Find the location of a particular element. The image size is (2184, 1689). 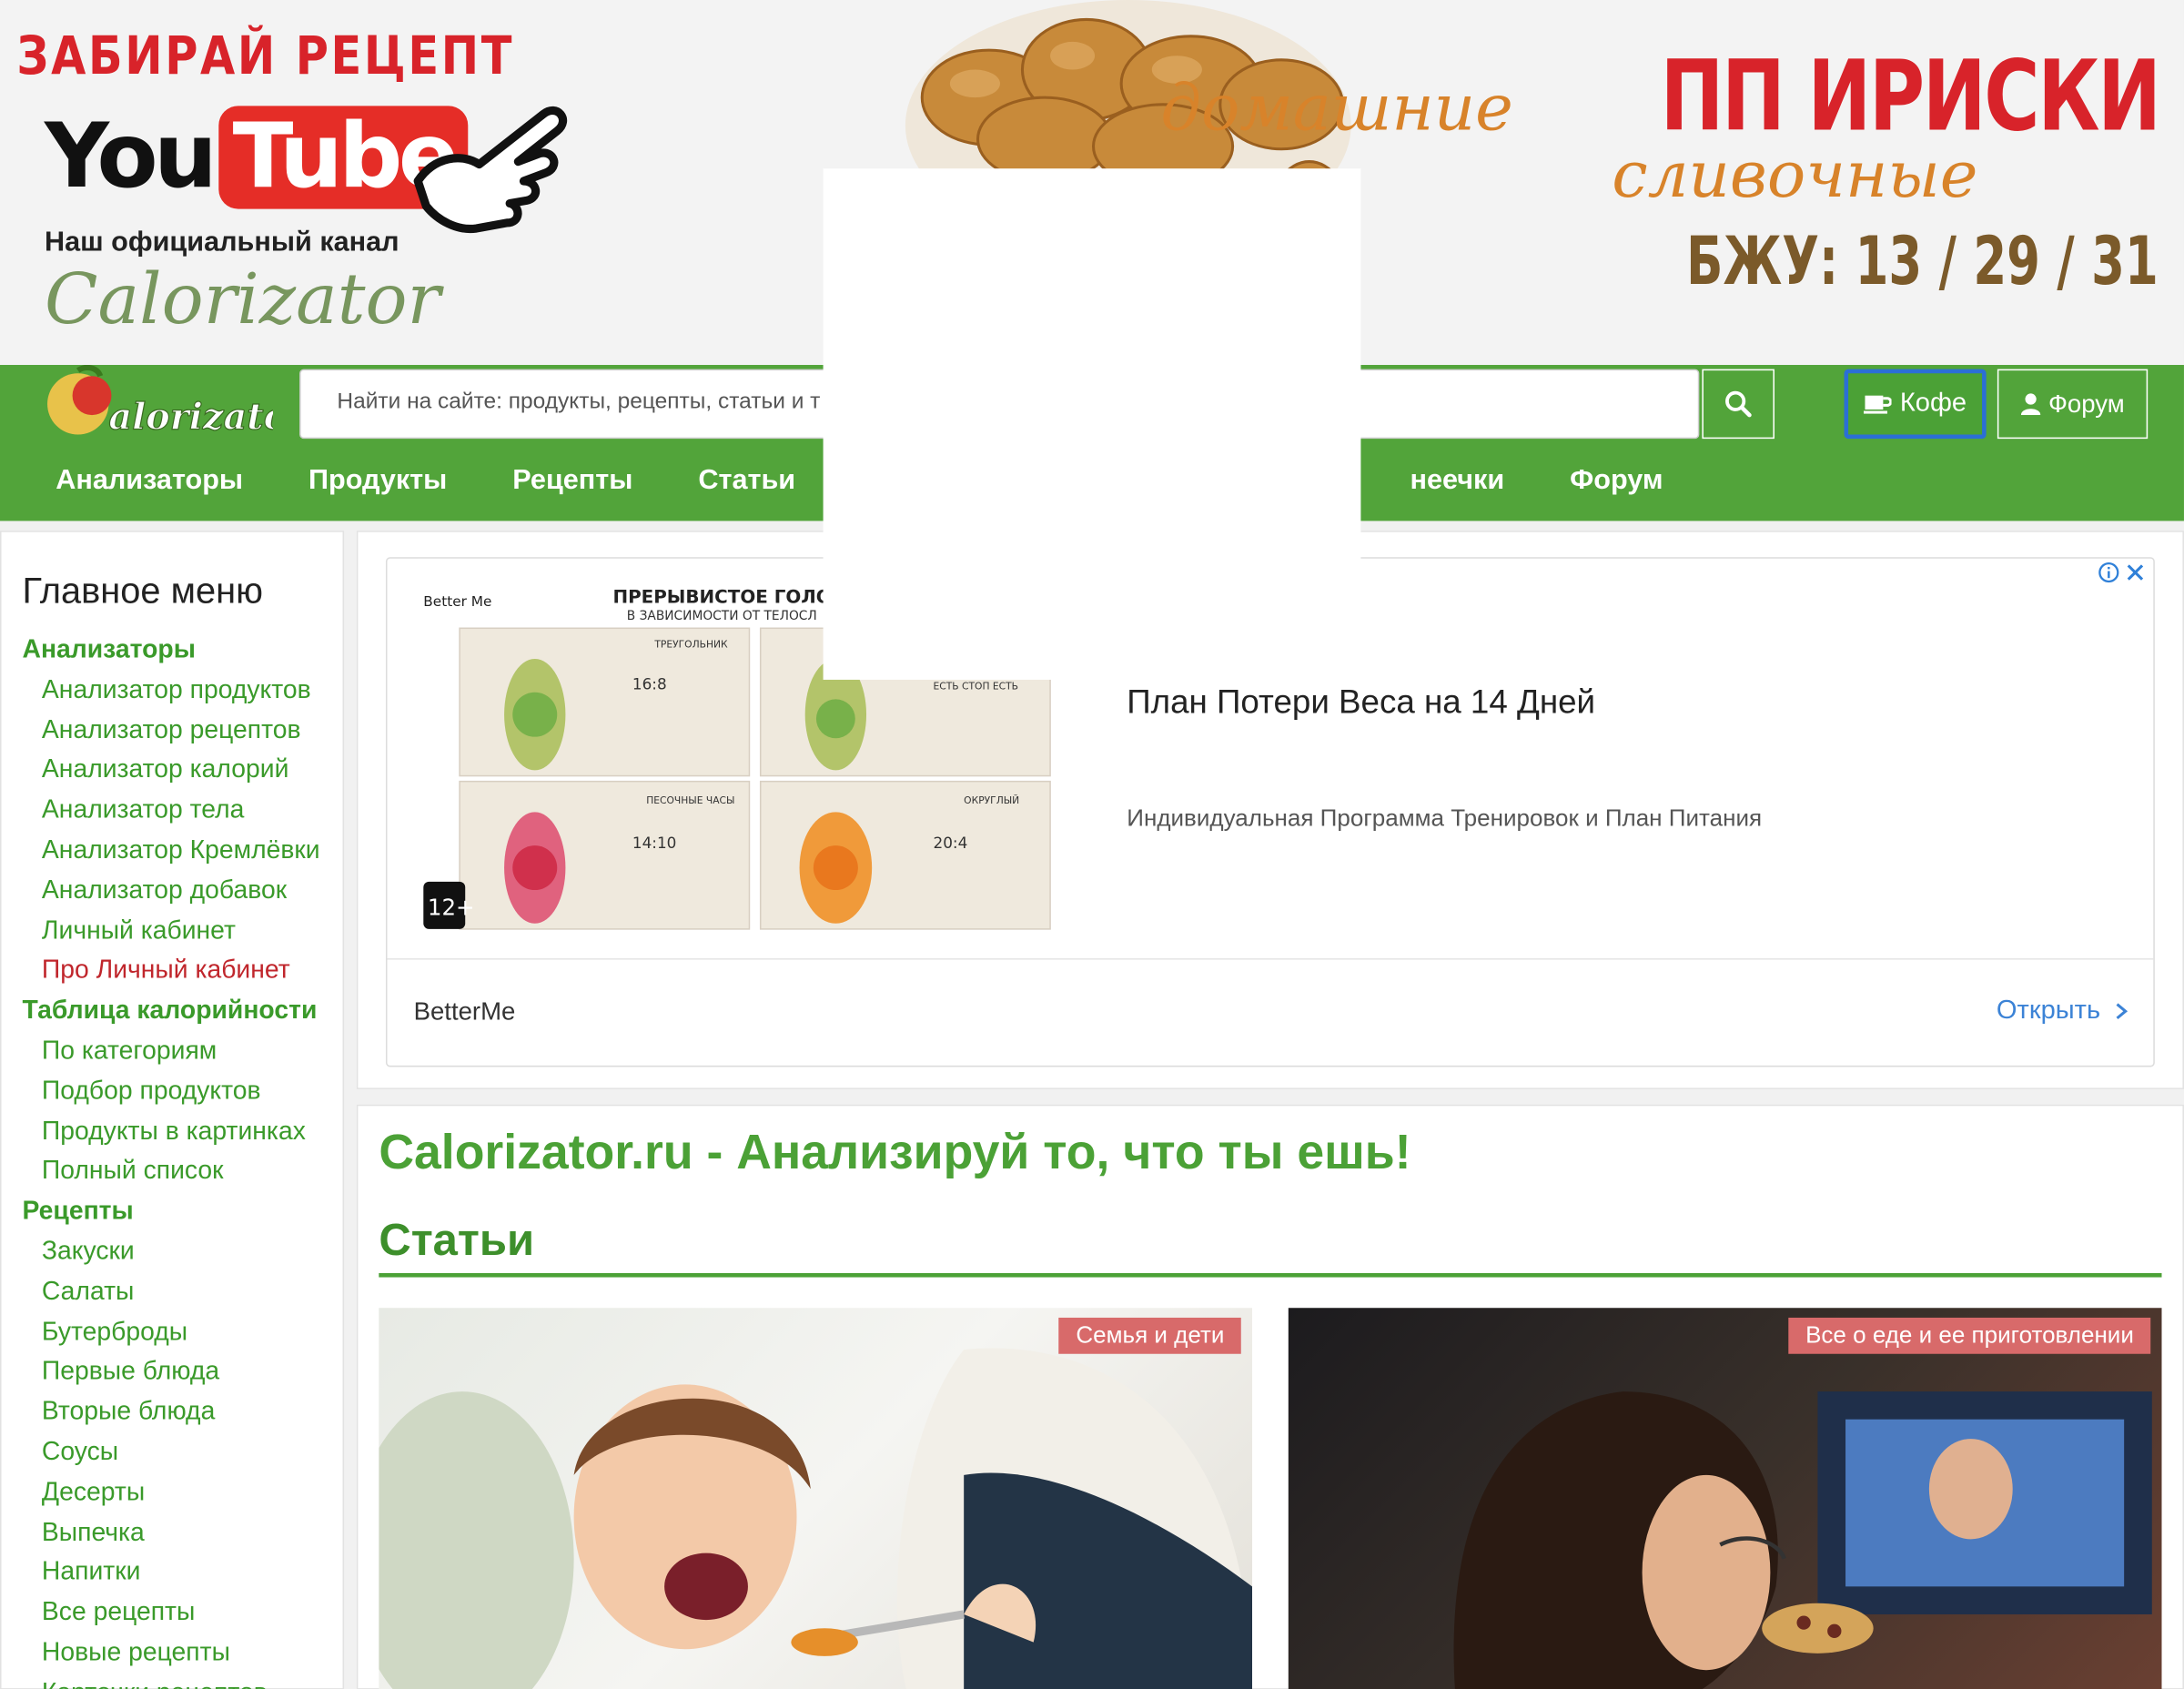

sidebar-item-recipe-analyzer: Анализатор рецептов is located at coordinates (171, 730).